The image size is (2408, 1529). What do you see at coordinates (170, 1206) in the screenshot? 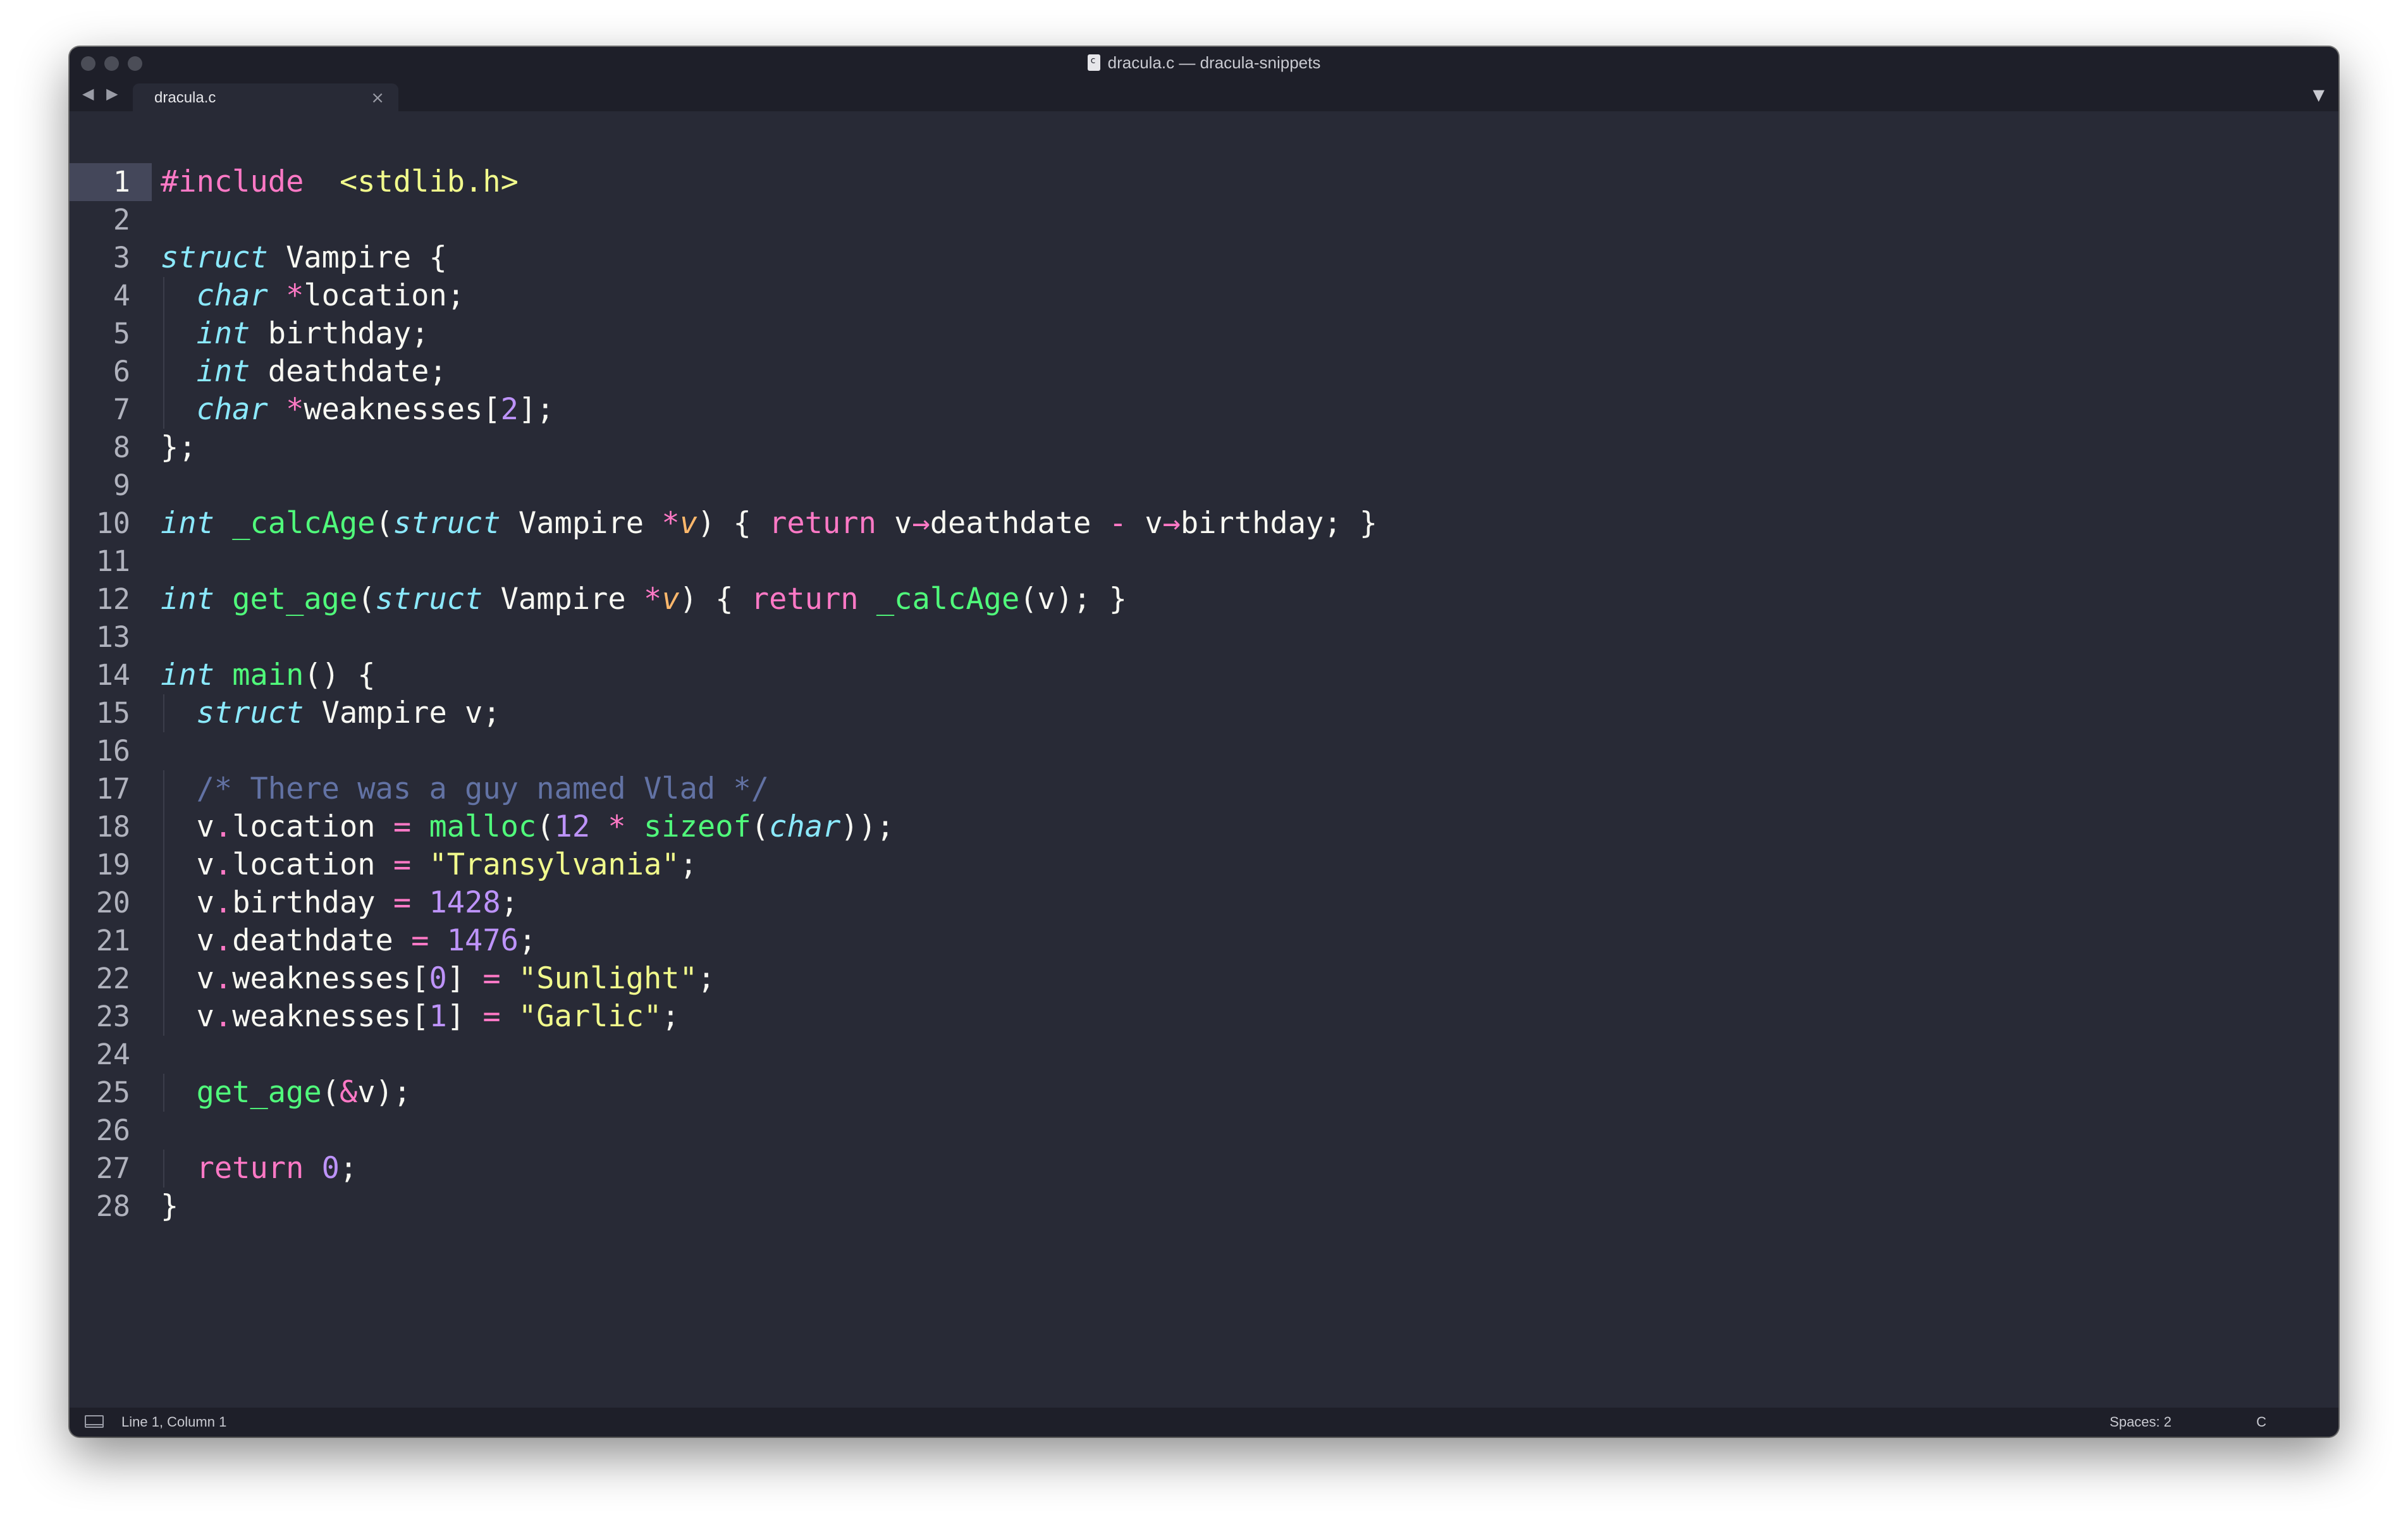
I see `code-line: }` at bounding box center [170, 1206].